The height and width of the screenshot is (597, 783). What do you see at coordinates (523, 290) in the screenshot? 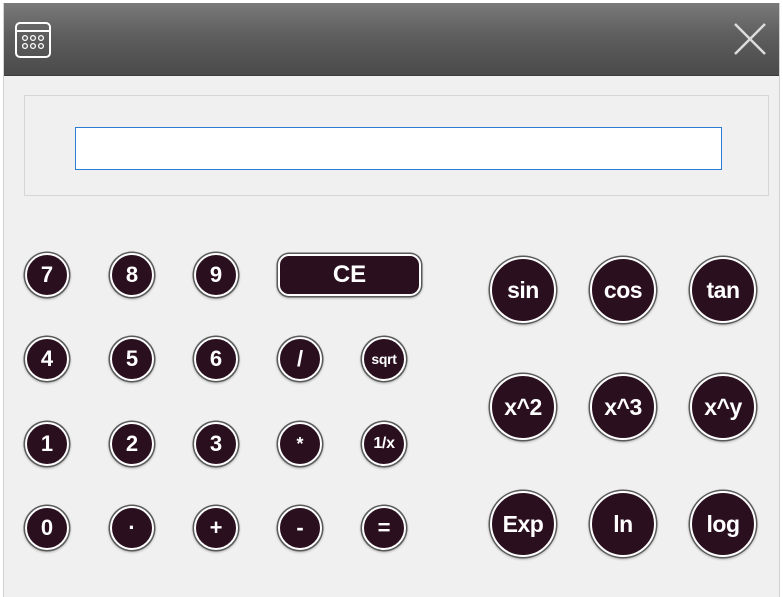
I see `sin-button: sin` at bounding box center [523, 290].